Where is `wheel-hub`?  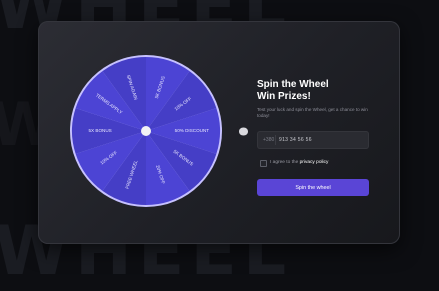 wheel-hub is located at coordinates (146, 131).